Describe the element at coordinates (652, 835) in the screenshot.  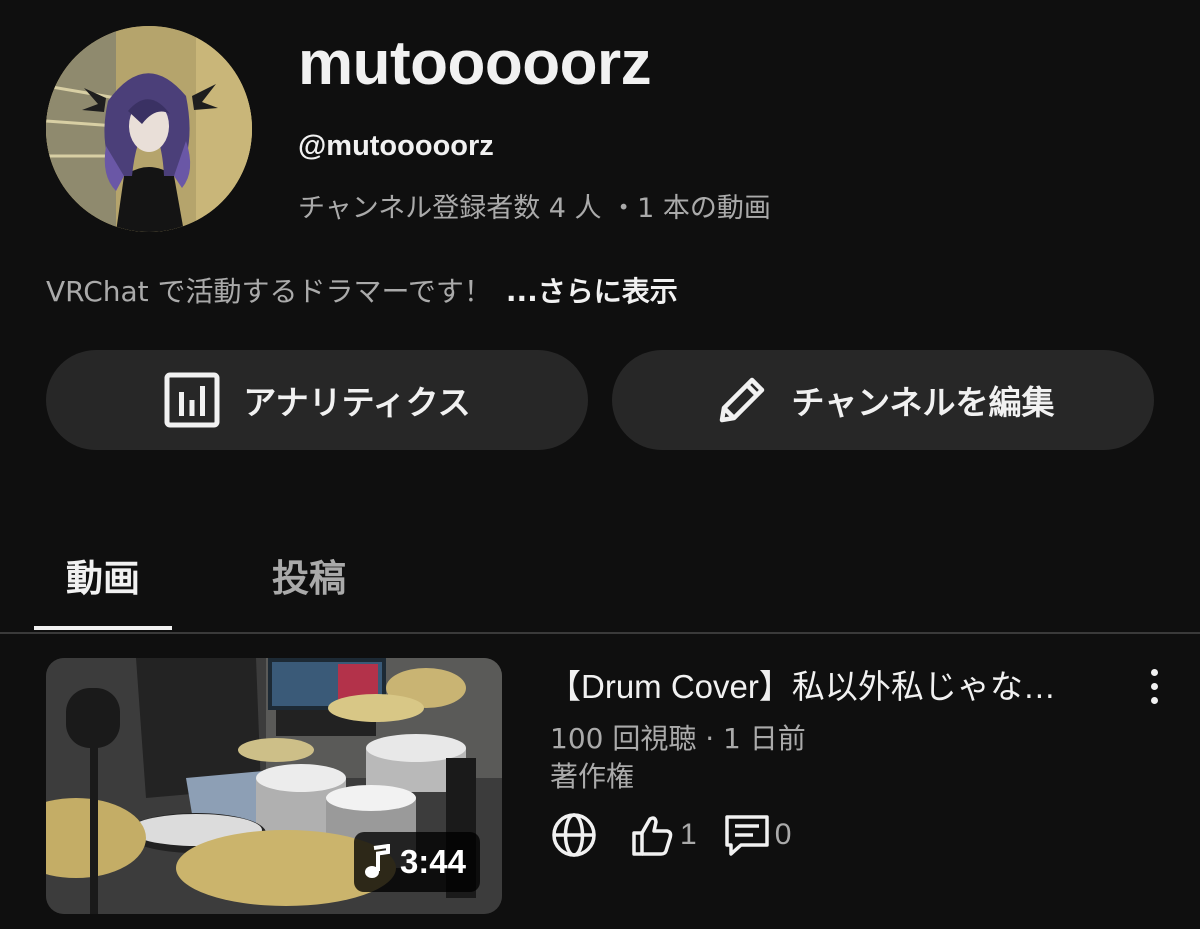
I see `thumbs-up-icon` at that location.